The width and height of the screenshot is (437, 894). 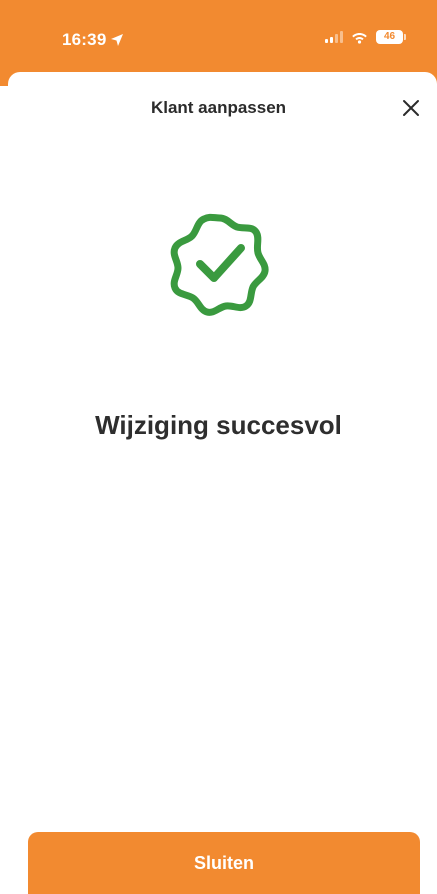 What do you see at coordinates (359, 38) in the screenshot?
I see `wifi-icon` at bounding box center [359, 38].